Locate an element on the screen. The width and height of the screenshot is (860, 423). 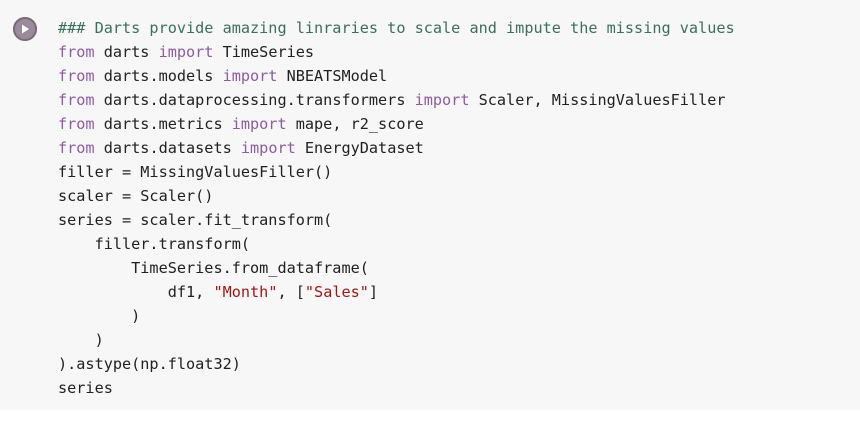
code-token-plain: mape, r2_score is located at coordinates (355, 124).